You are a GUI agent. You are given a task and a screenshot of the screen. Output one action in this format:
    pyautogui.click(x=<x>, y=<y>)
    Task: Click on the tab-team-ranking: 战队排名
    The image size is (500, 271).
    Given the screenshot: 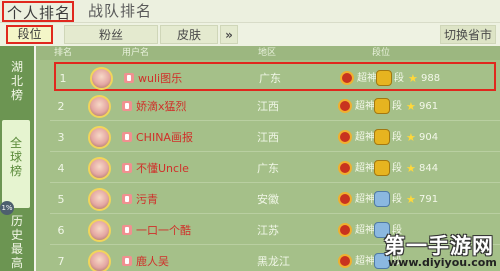 What is the action you would take?
    pyautogui.click(x=120, y=11)
    